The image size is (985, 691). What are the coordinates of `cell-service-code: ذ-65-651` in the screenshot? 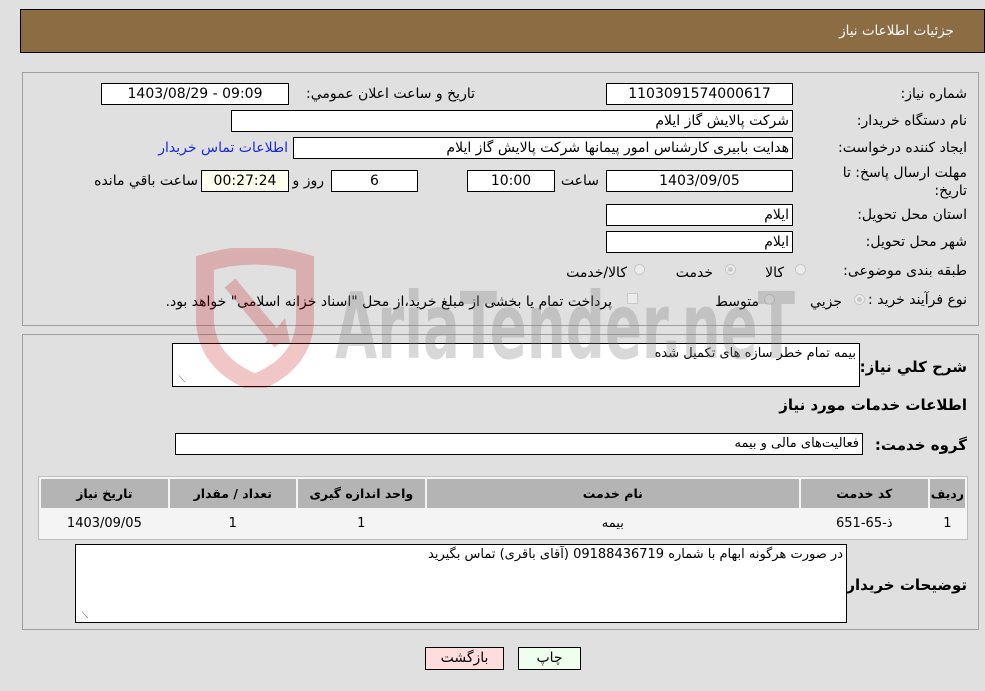 It's located at (864, 523).